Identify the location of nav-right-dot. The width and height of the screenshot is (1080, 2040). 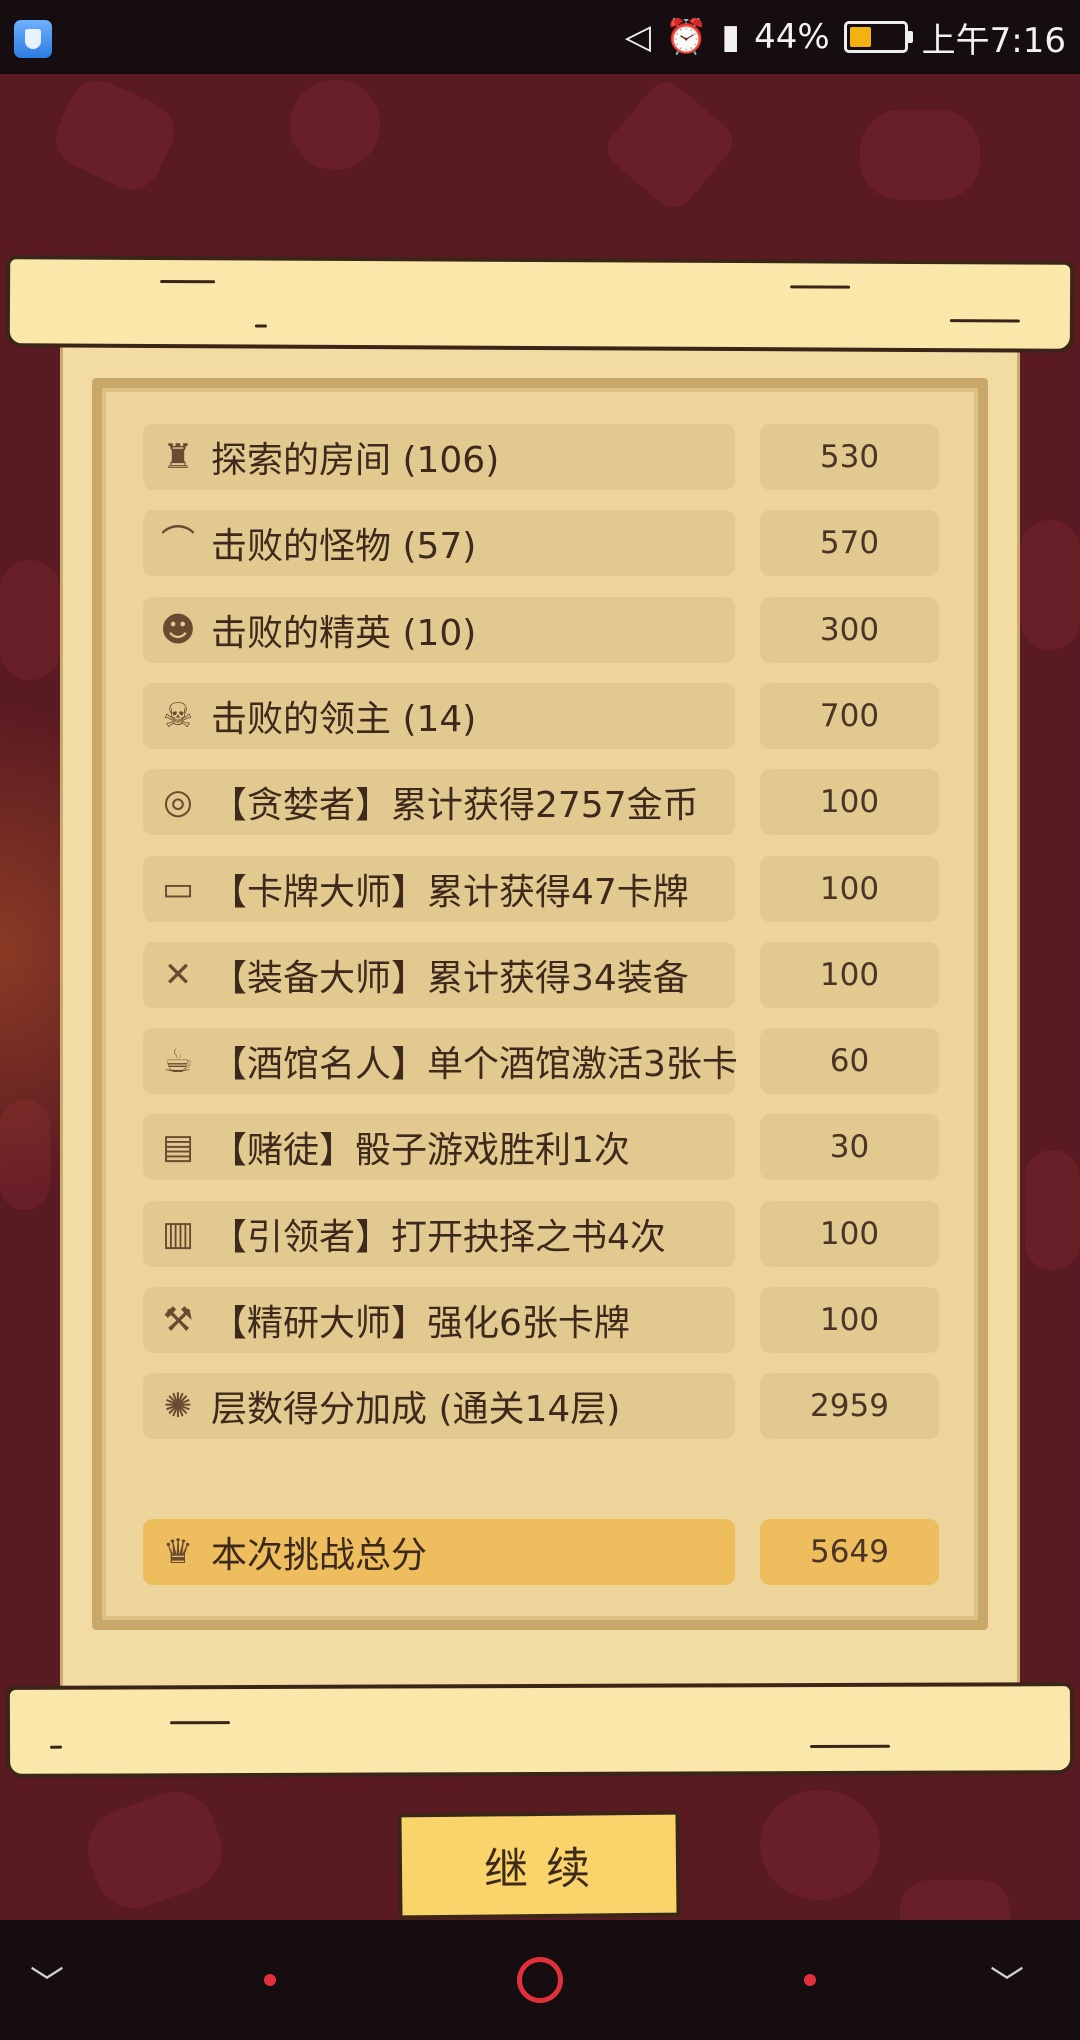
(810, 1980).